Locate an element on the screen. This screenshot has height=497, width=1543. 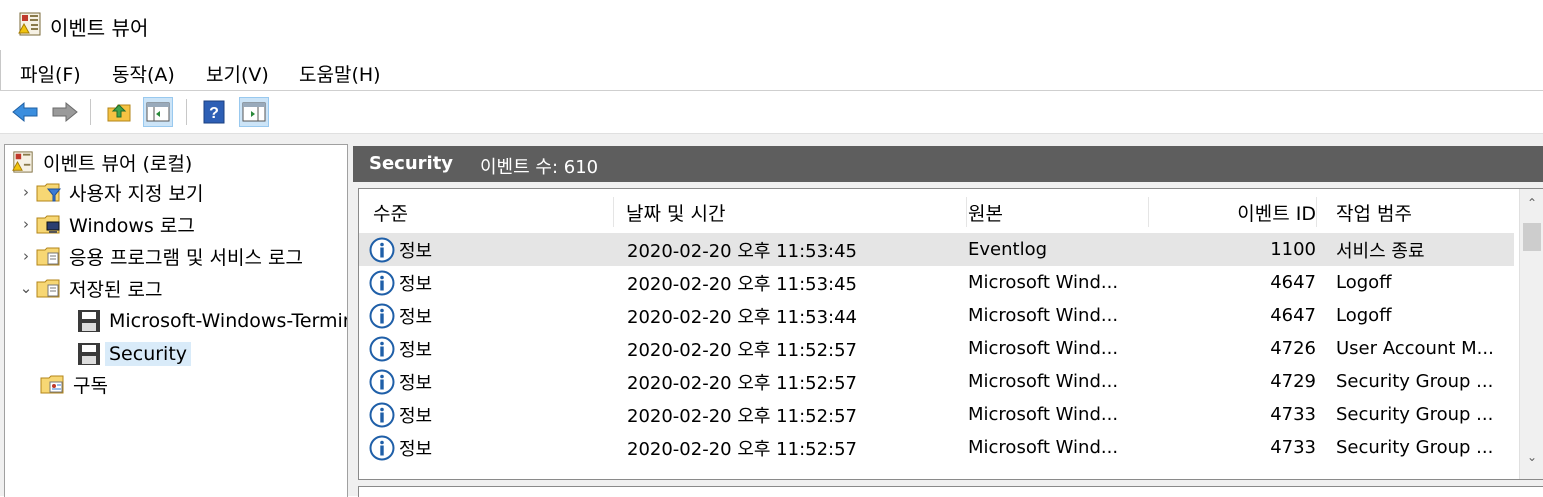
tree-item-terminal-services-log: Microsoft-Windows-TerminalServices is located at coordinates (211, 321).